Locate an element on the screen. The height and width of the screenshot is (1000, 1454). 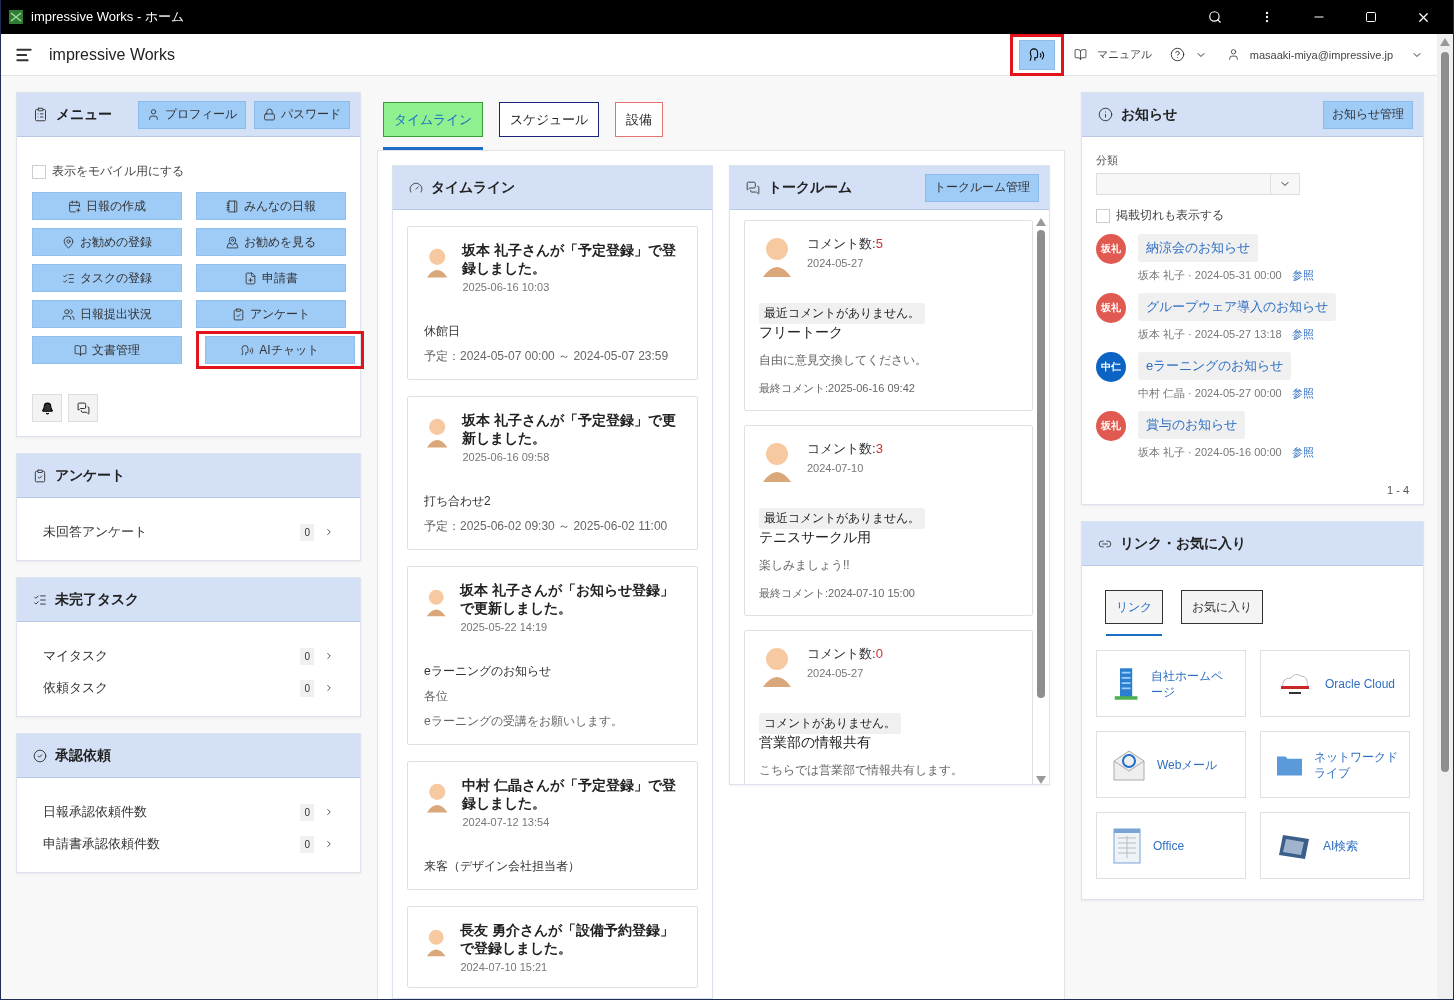
timeline-date: 2025-06-16 09:58 is located at coordinates (506, 457).